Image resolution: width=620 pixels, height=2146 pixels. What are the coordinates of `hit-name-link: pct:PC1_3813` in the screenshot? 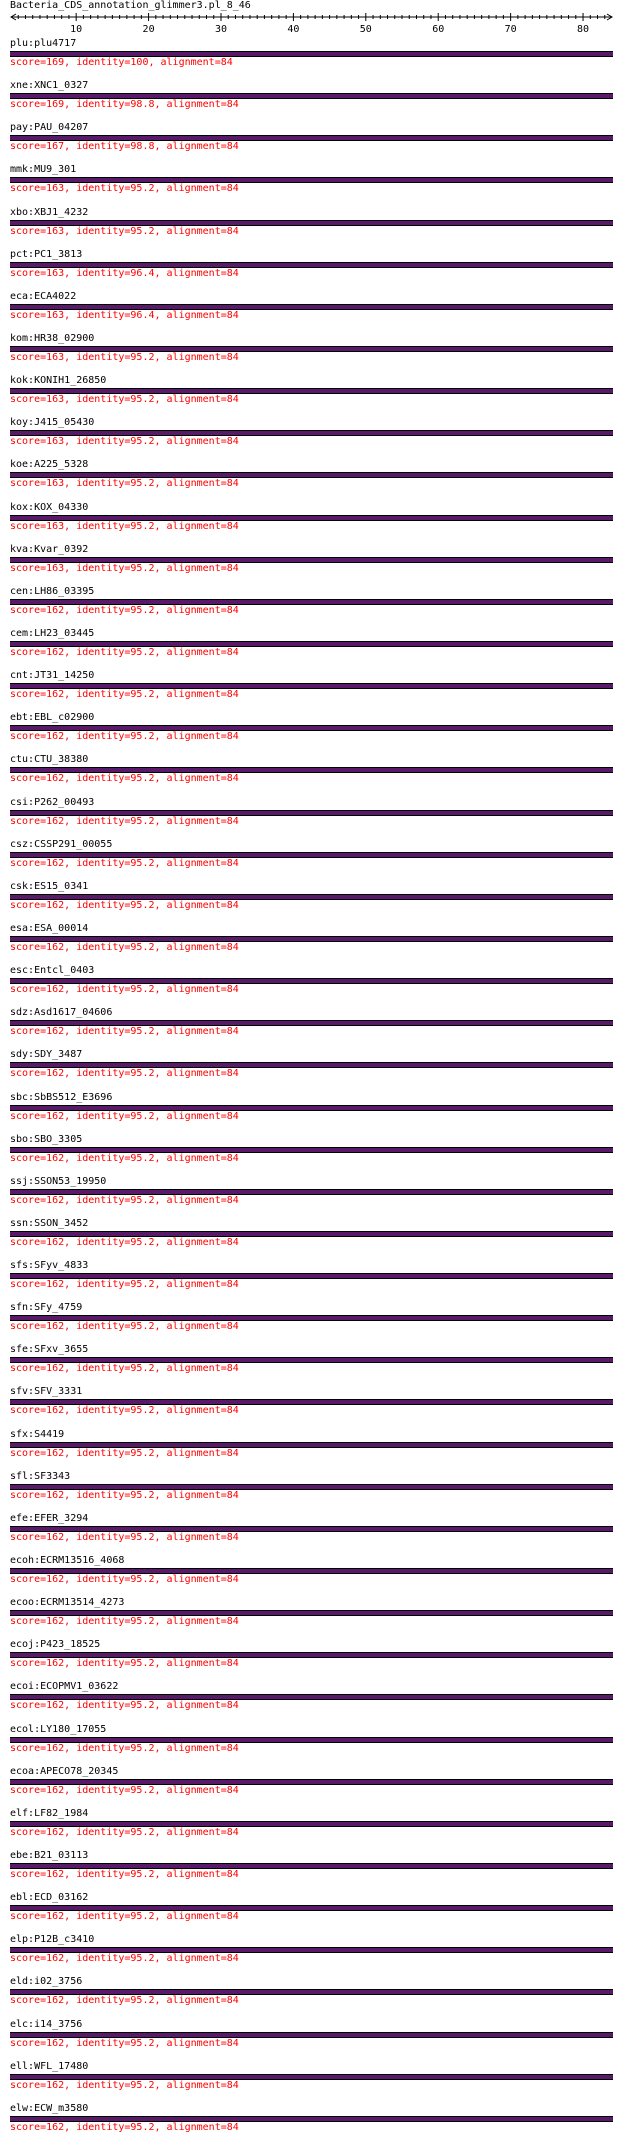 It's located at (46, 255).